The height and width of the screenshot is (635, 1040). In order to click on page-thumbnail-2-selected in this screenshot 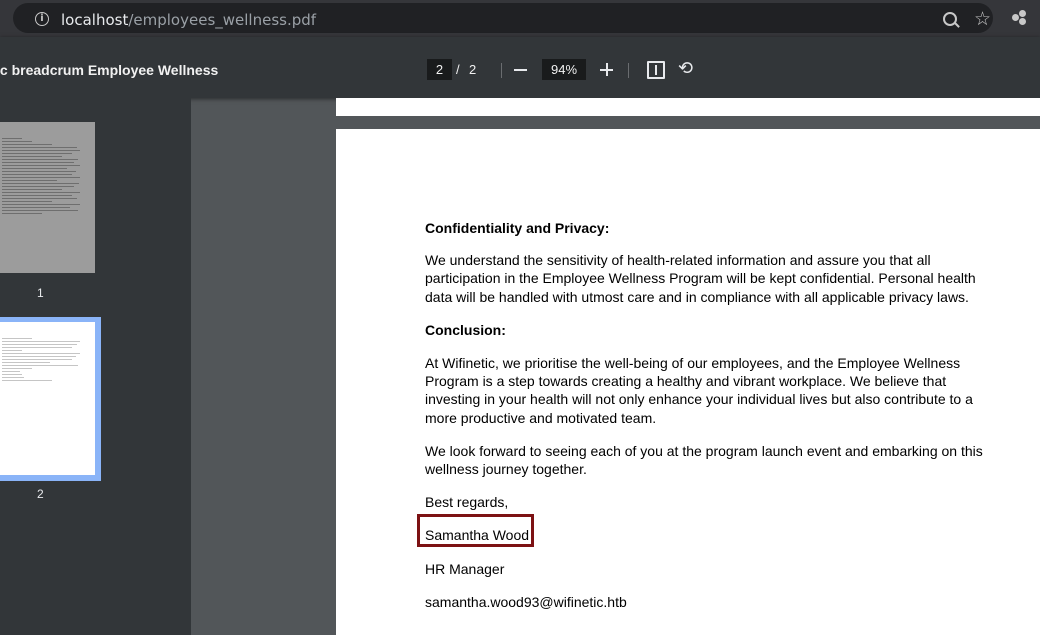, I will do `click(50, 399)`.